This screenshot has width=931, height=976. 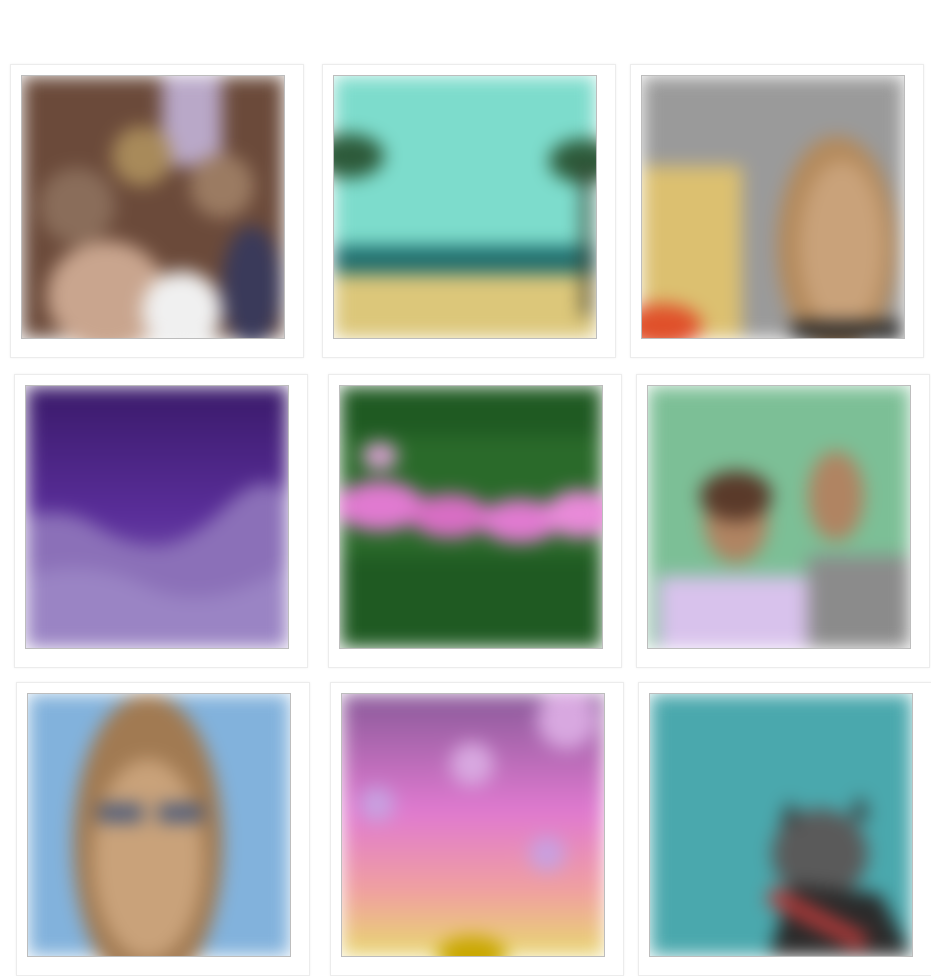 I want to click on photo-card-purple, so click(x=161, y=521).